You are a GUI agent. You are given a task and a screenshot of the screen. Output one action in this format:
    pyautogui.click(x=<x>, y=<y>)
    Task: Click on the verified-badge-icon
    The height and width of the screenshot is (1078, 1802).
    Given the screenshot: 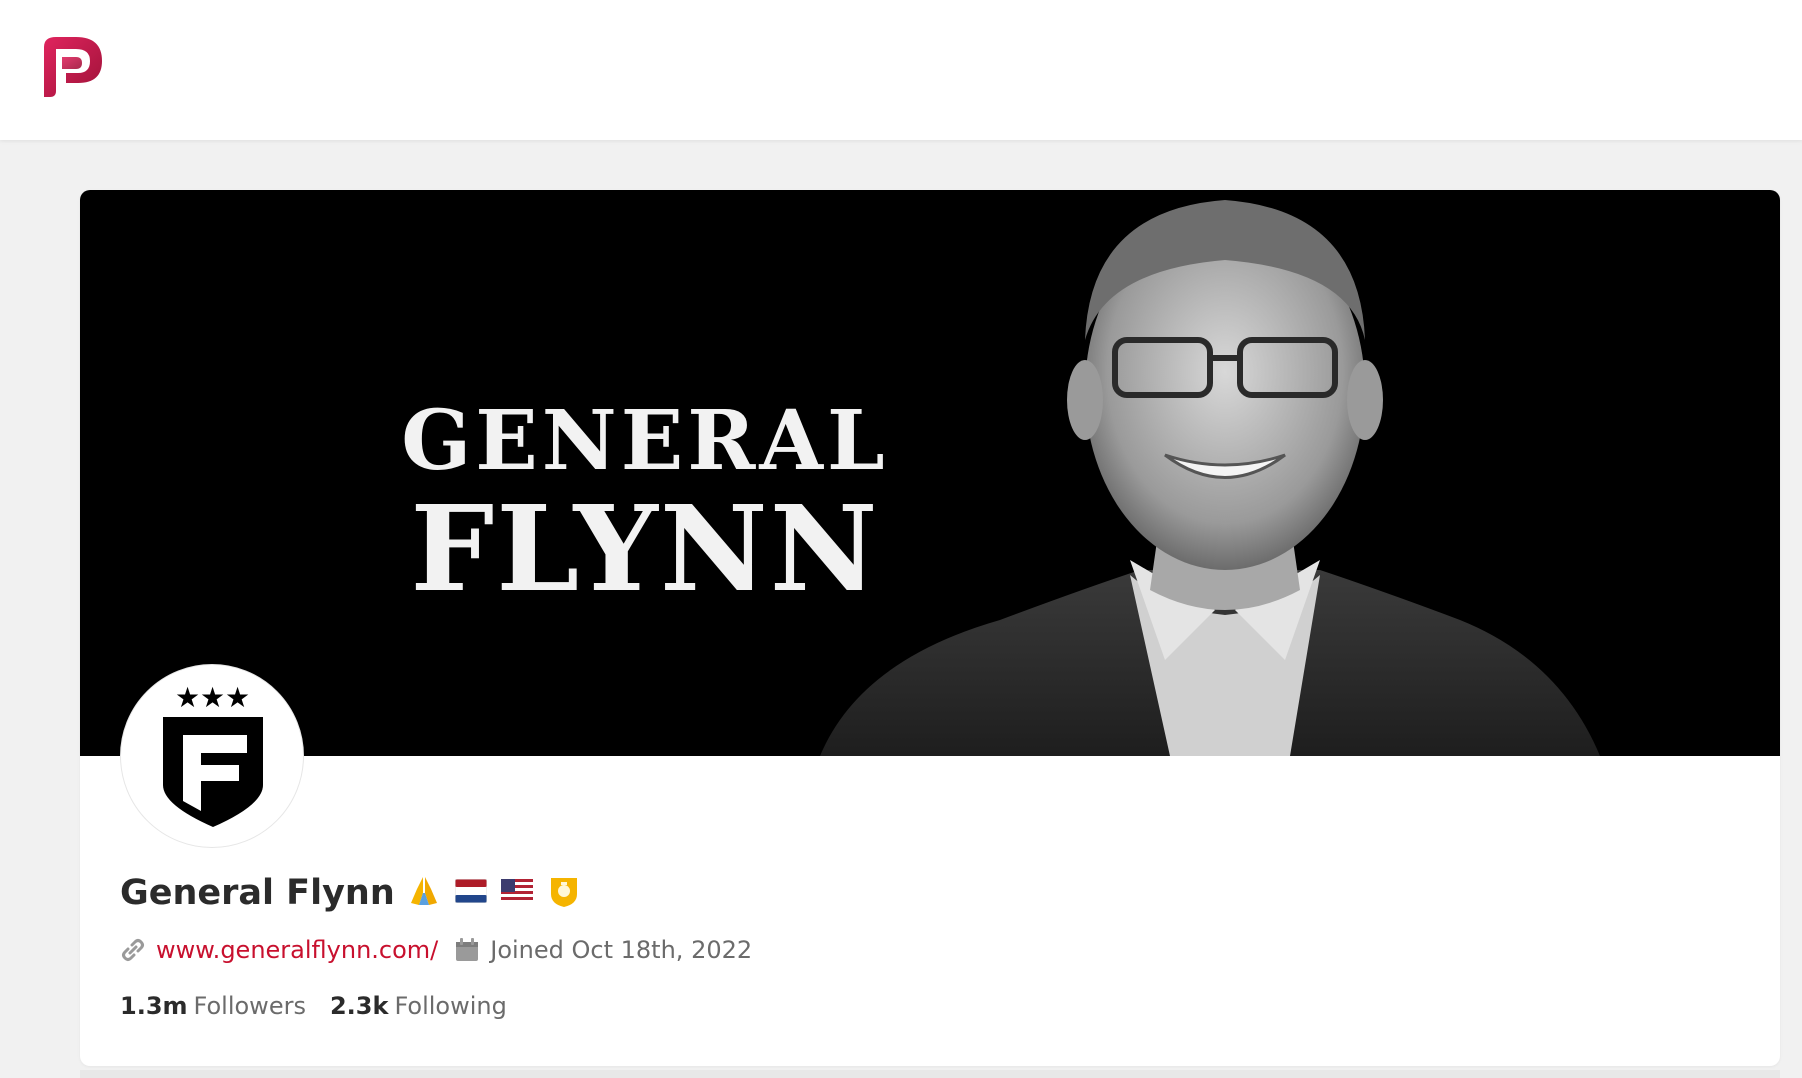 What is the action you would take?
    pyautogui.click(x=564, y=893)
    